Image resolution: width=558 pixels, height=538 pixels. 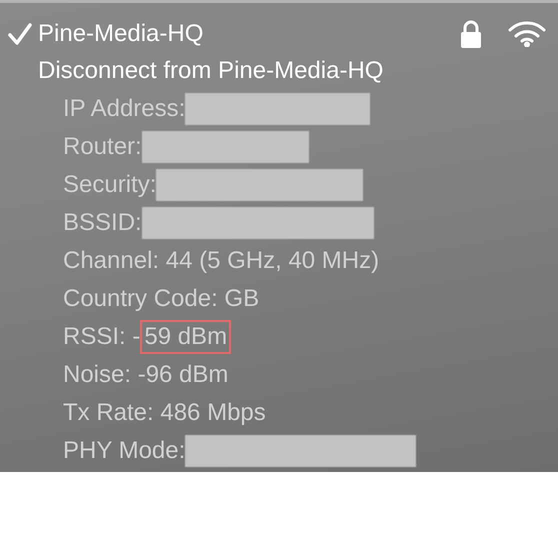 What do you see at coordinates (102, 223) in the screenshot?
I see `detail-label: BSSID:` at bounding box center [102, 223].